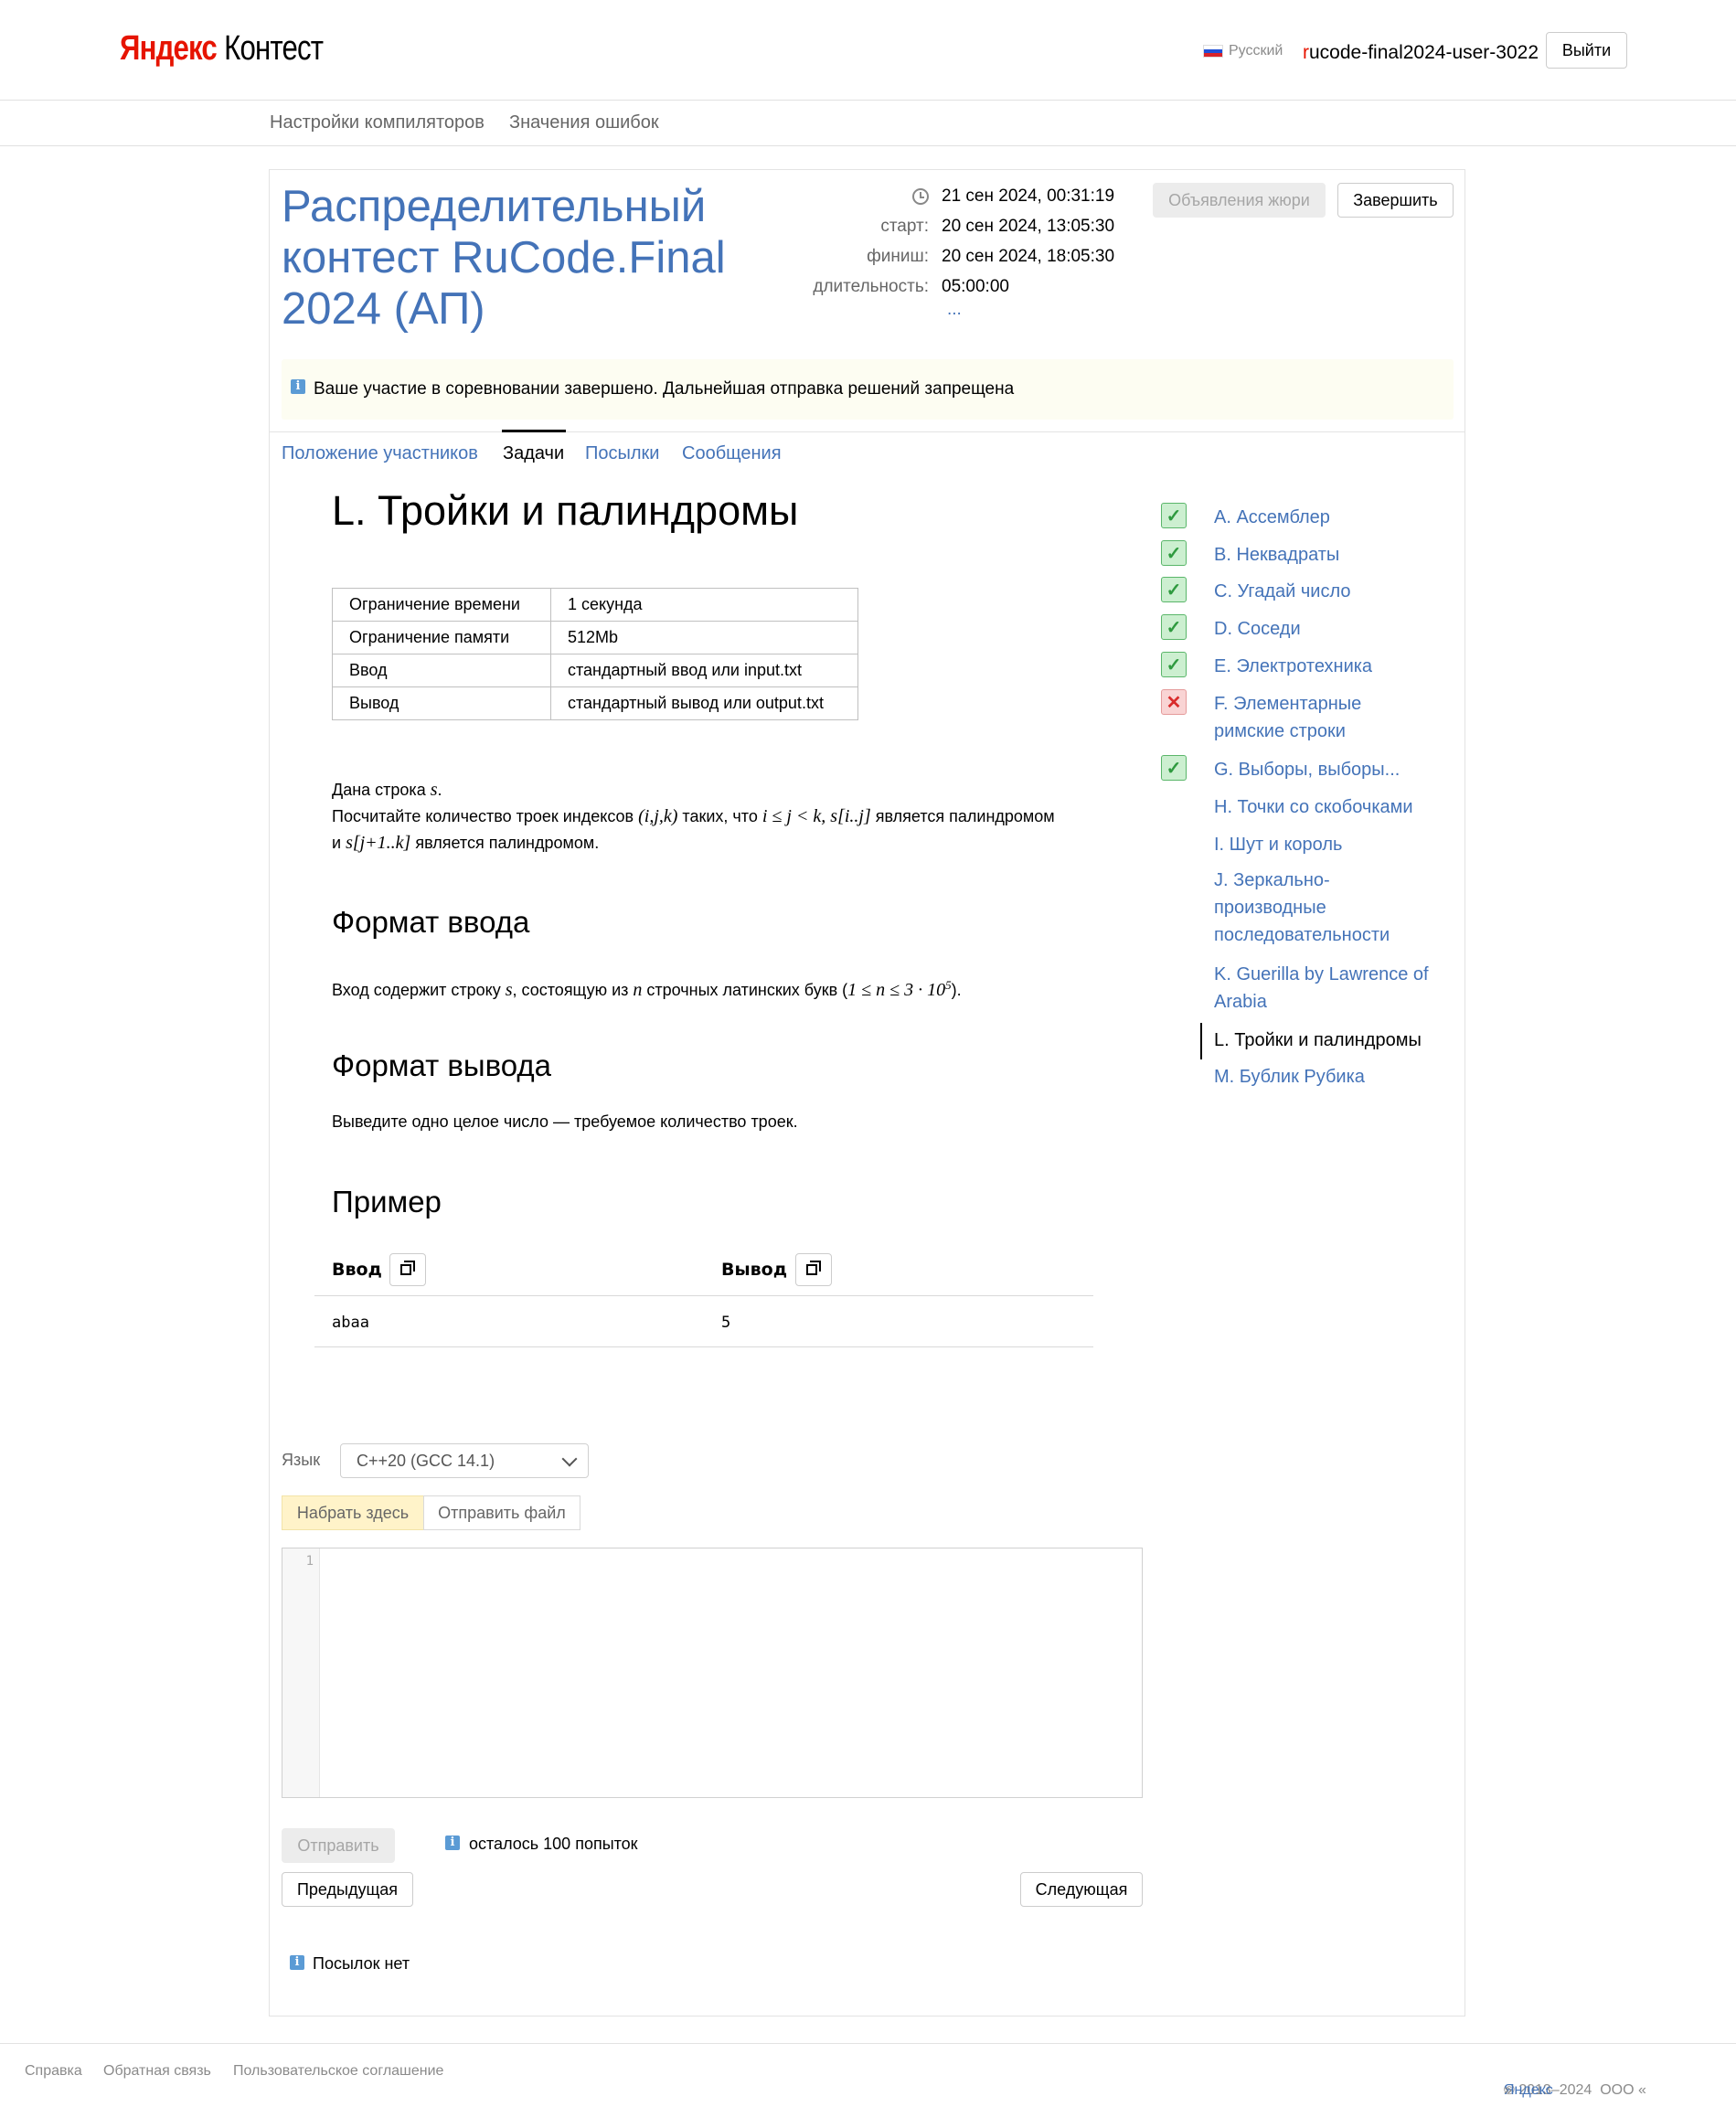 This screenshot has height=2107, width=1736. I want to click on copy-icon, so click(813, 1268).